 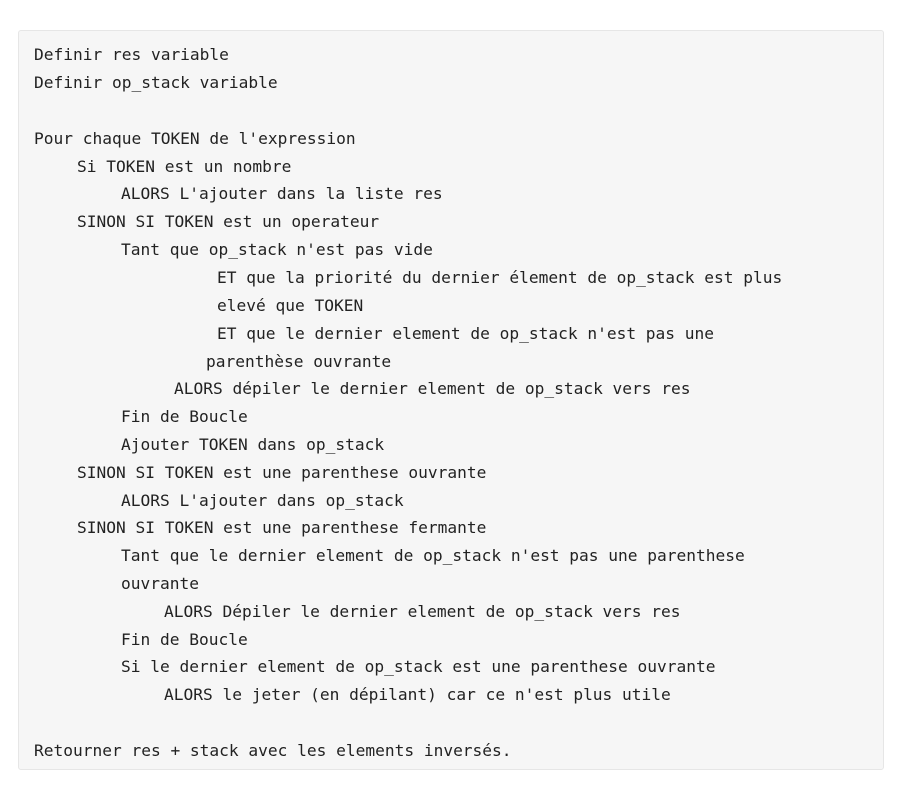 What do you see at coordinates (277, 249) in the screenshot?
I see `code-line: Tant que op_stack n'est pas vide` at bounding box center [277, 249].